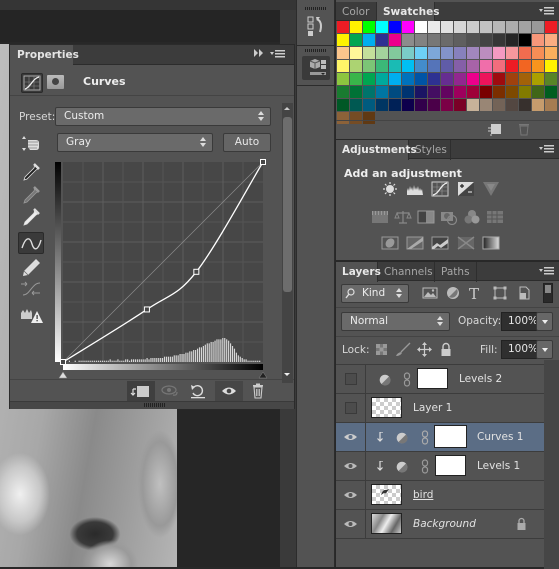 This screenshot has height=569, width=559. I want to click on 3d-panel-icon, so click(316, 68).